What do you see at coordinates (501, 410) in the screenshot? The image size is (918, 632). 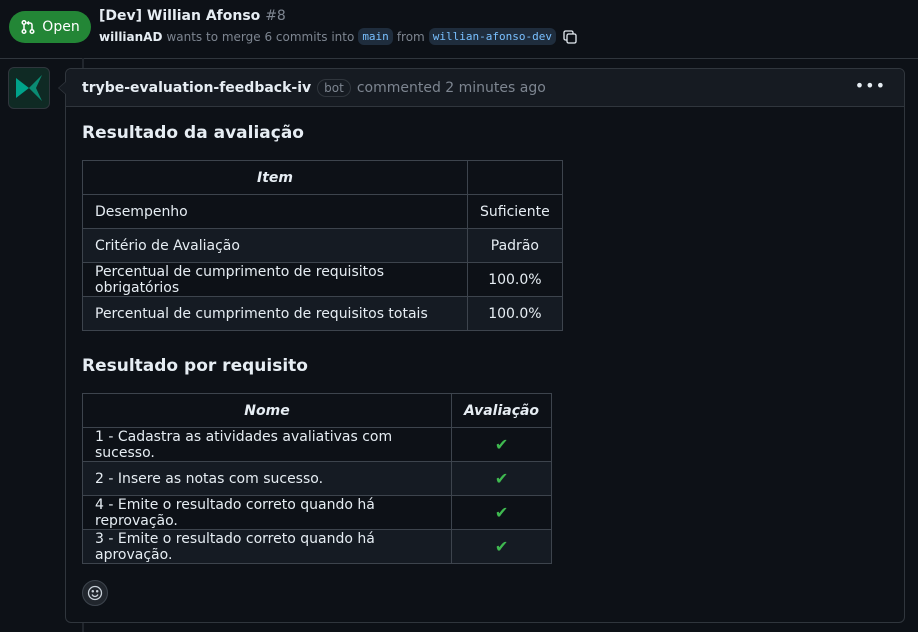 I see `column-header-avaliacao: Avaliação` at bounding box center [501, 410].